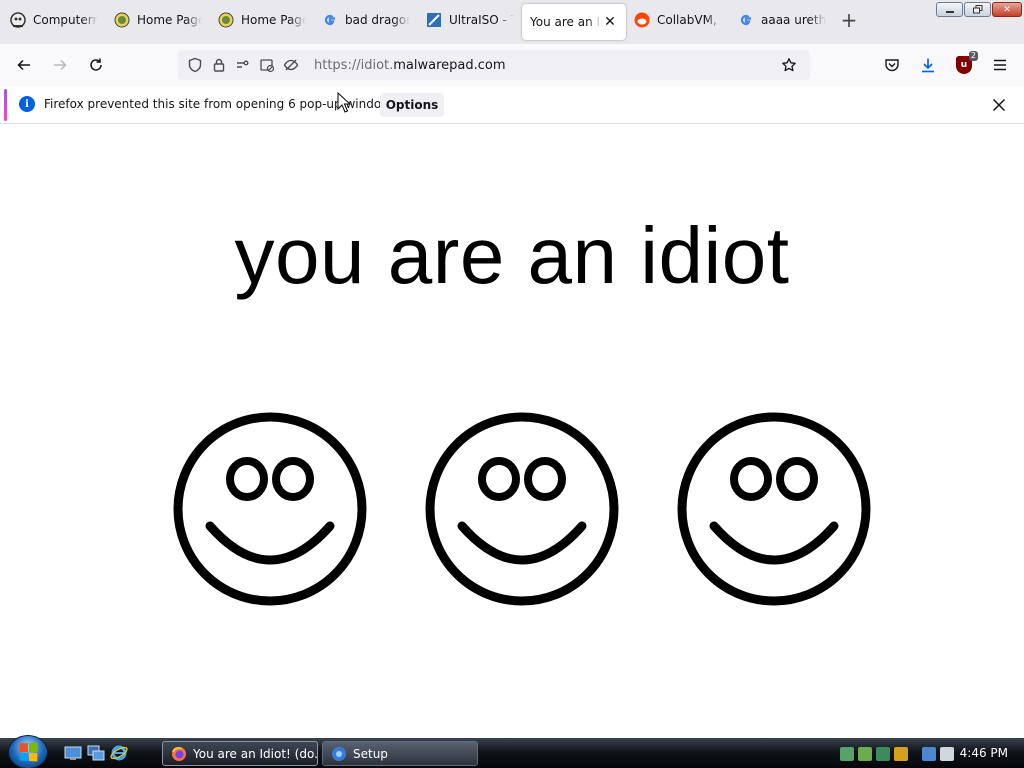 This screenshot has height=768, width=1024. I want to click on taskbar-button-setup: Setup, so click(400, 753).